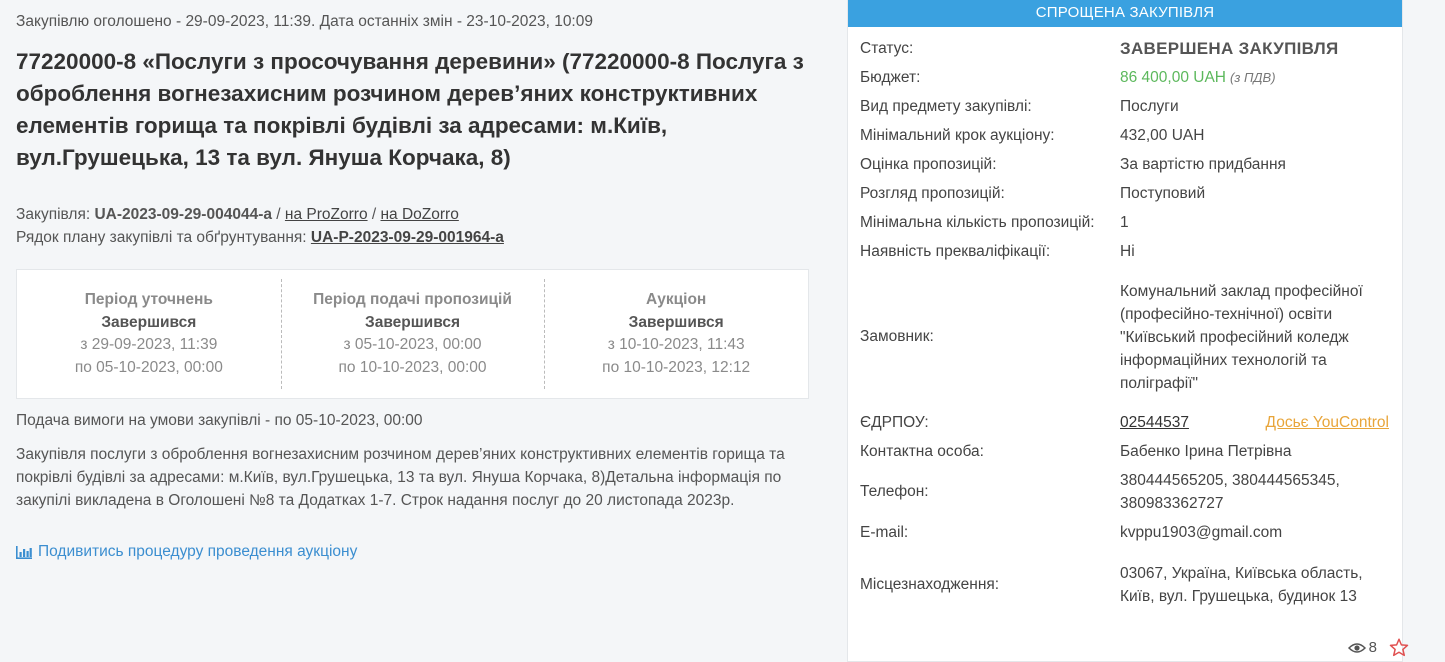  I want to click on status-value: ЗАВЕРШЕНА ЗАКУПІВЛЯ, so click(1229, 48).